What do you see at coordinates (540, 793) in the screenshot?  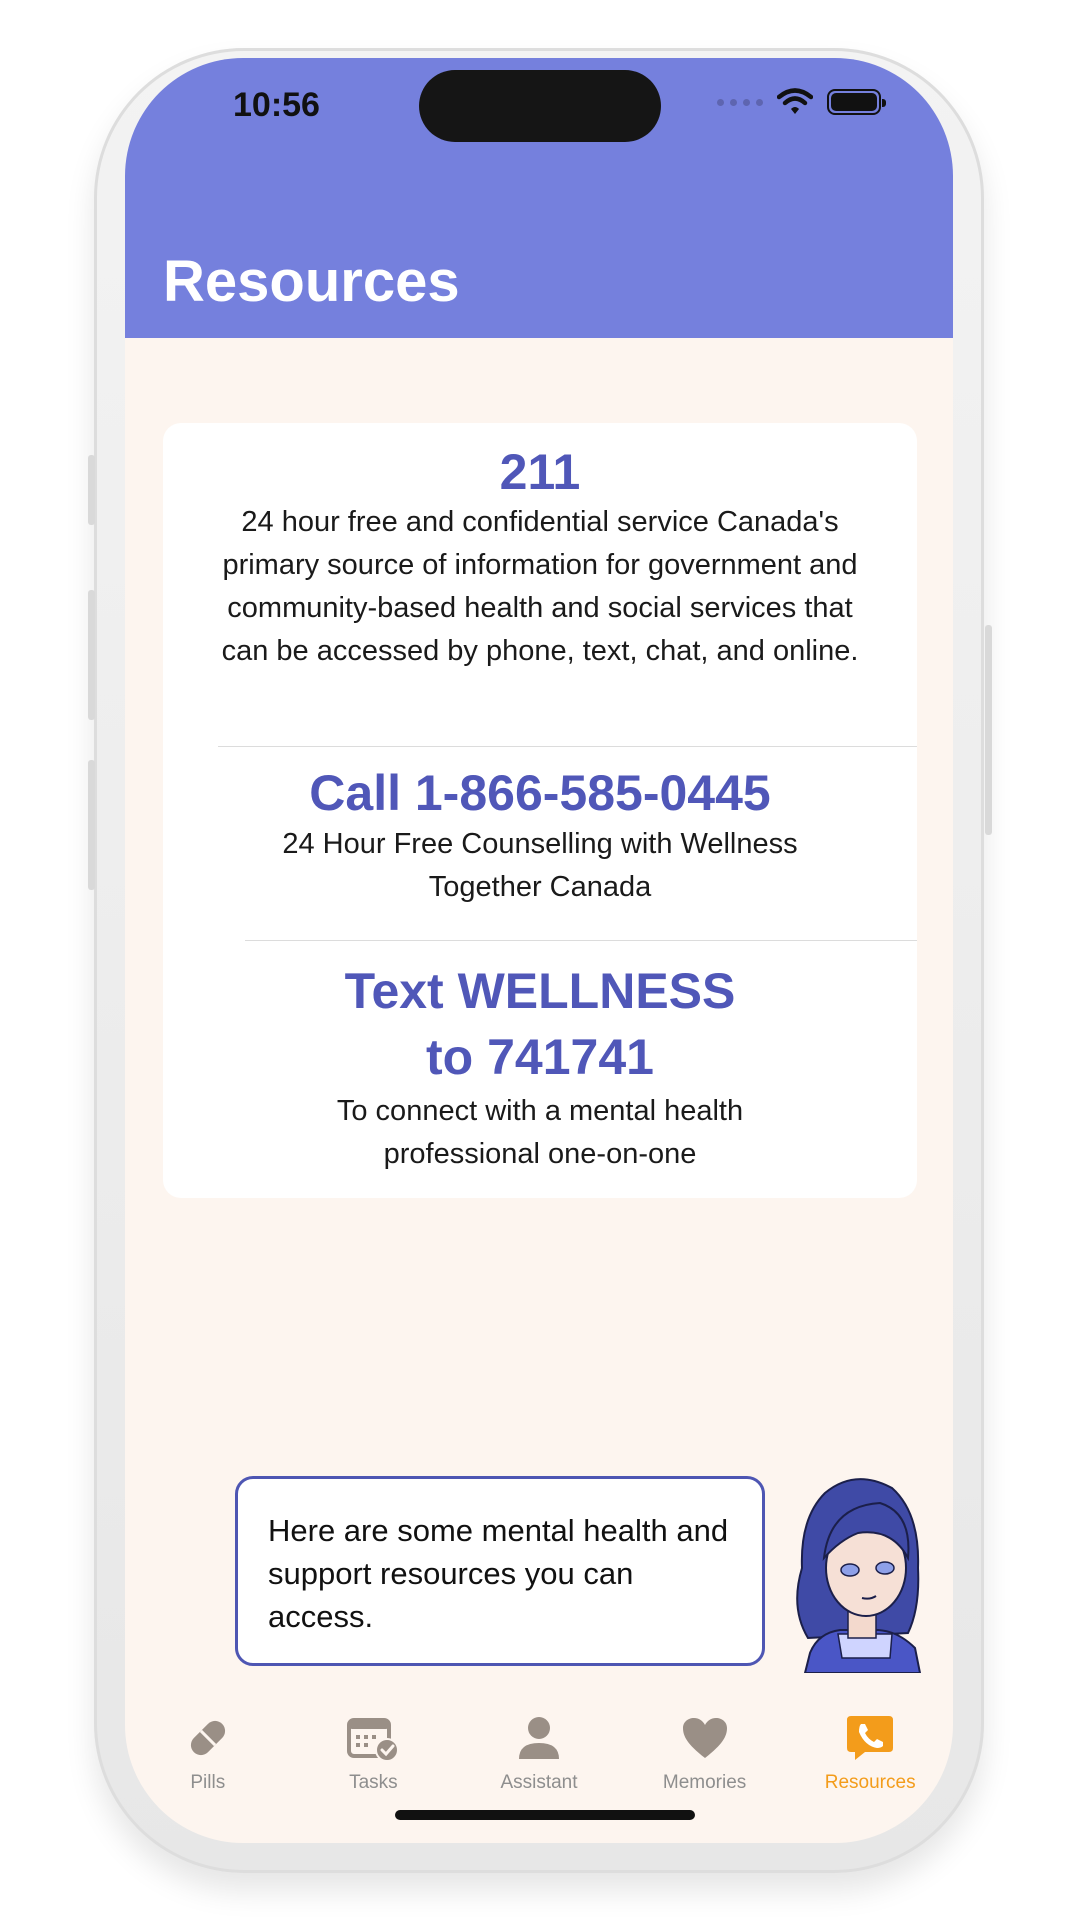 I see `call-number-heading: Call 1-866-585-0445` at bounding box center [540, 793].